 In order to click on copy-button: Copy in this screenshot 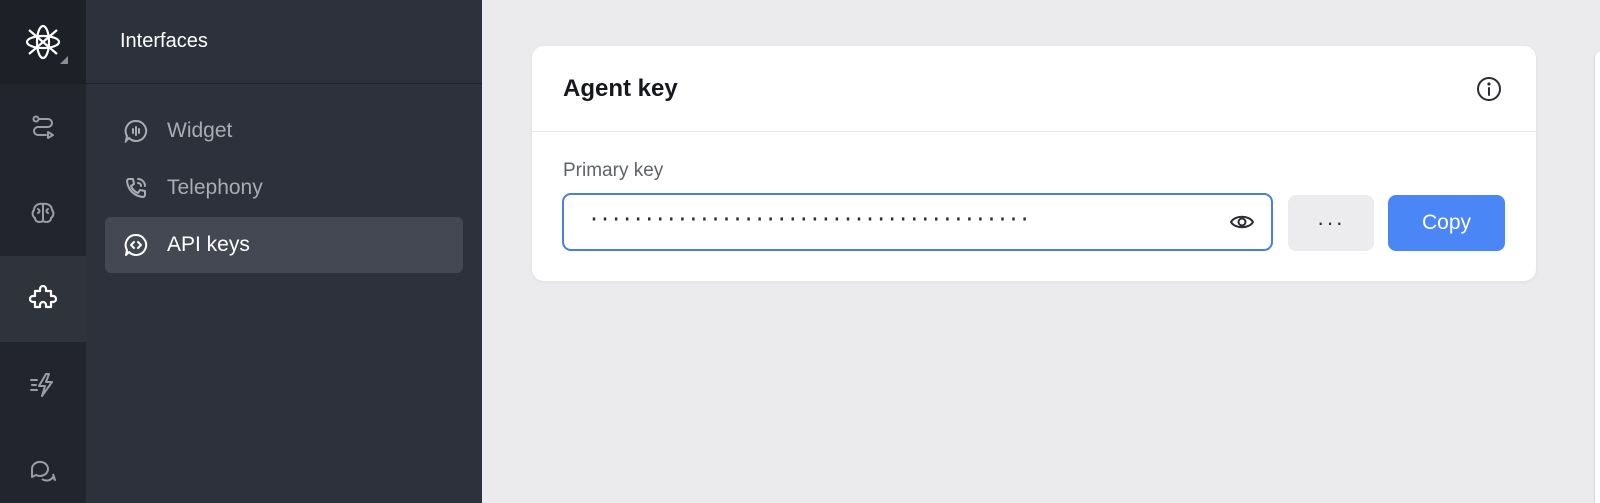, I will do `click(1446, 223)`.